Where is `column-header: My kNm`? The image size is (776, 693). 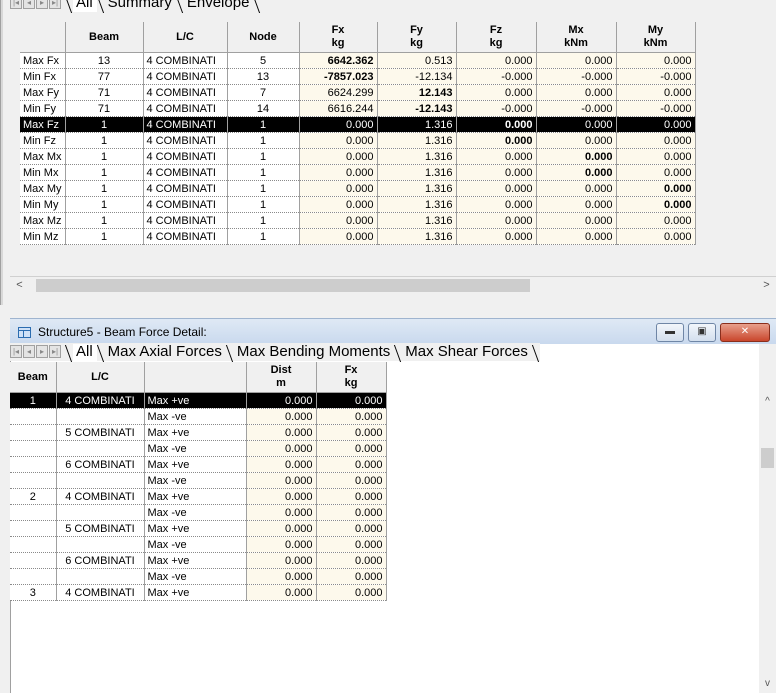 column-header: My kNm is located at coordinates (656, 37).